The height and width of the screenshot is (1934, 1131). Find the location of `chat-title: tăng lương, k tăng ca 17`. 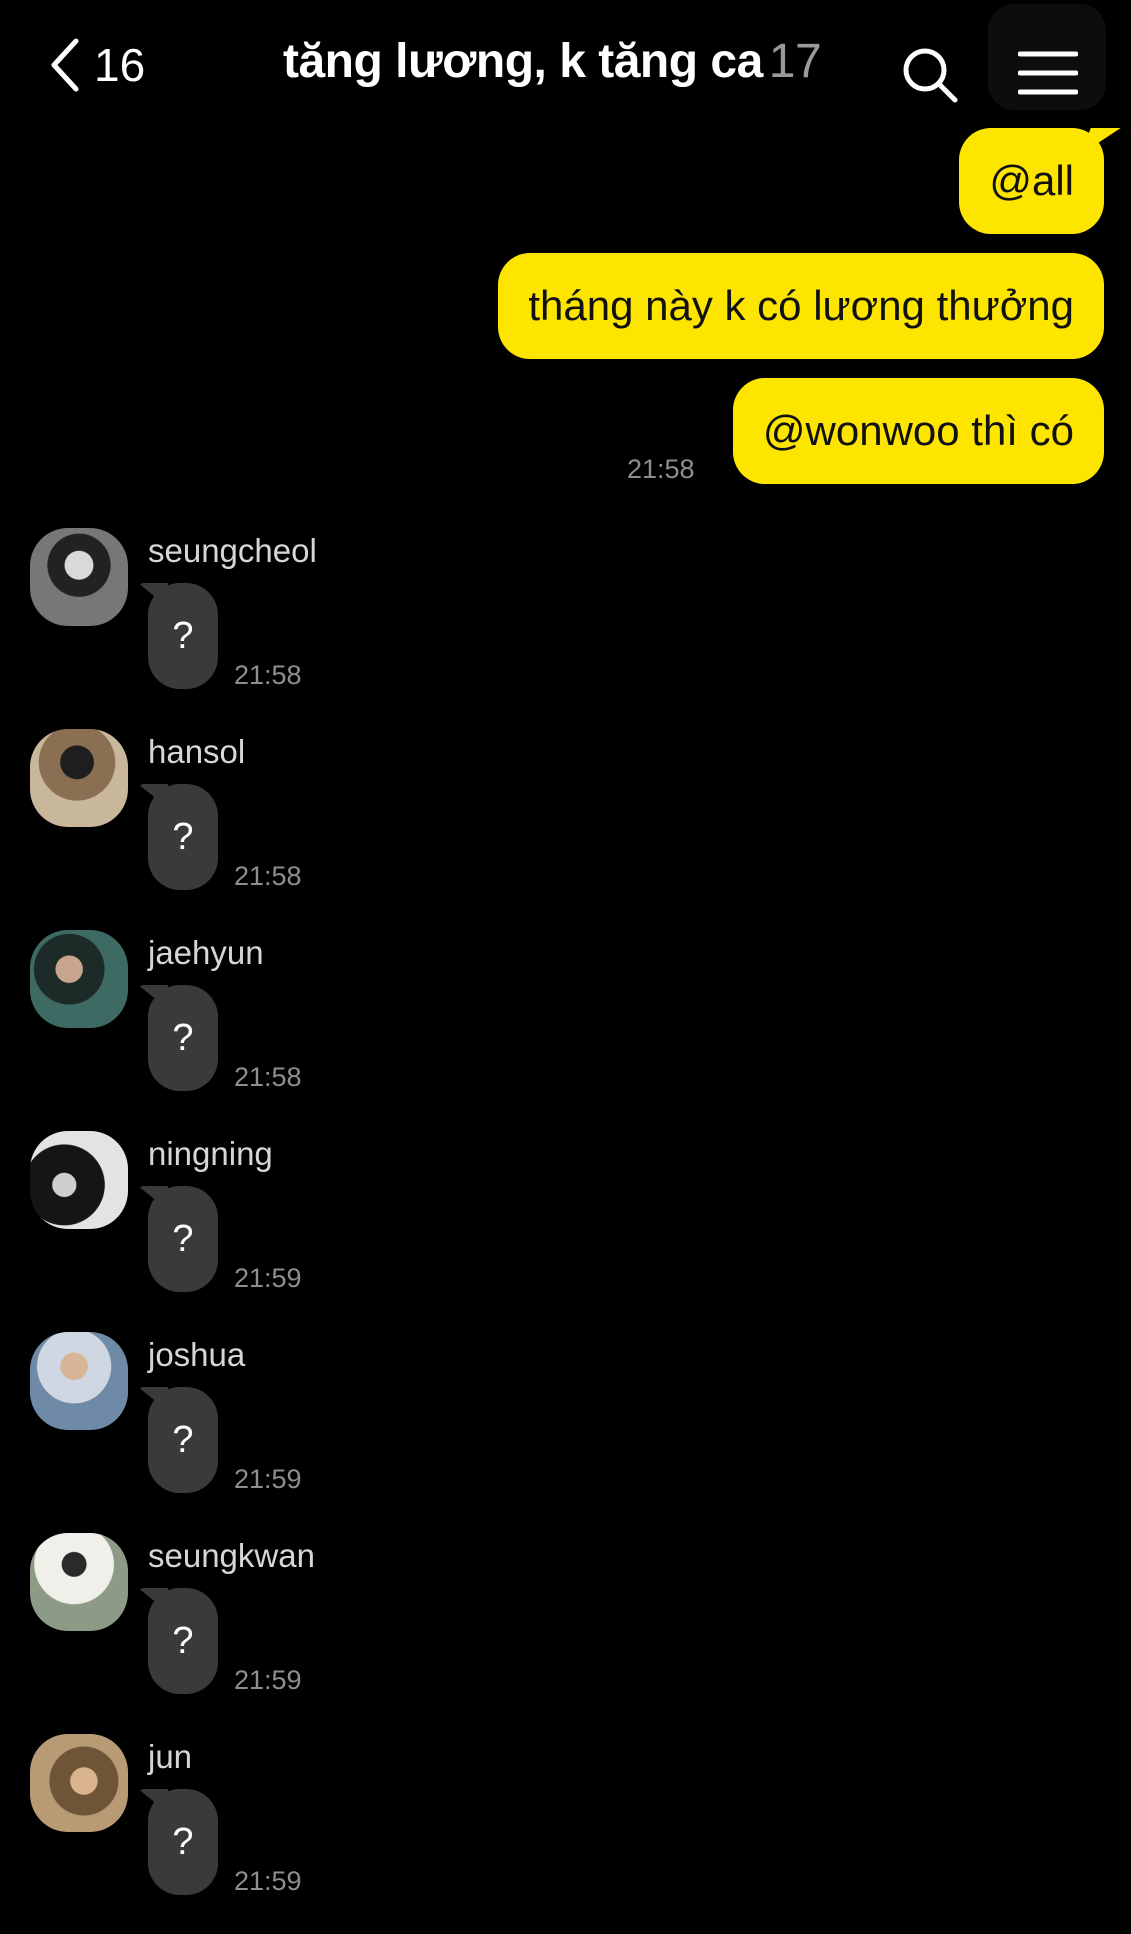

chat-title: tăng lương, k tăng ca 17 is located at coordinates (552, 61).